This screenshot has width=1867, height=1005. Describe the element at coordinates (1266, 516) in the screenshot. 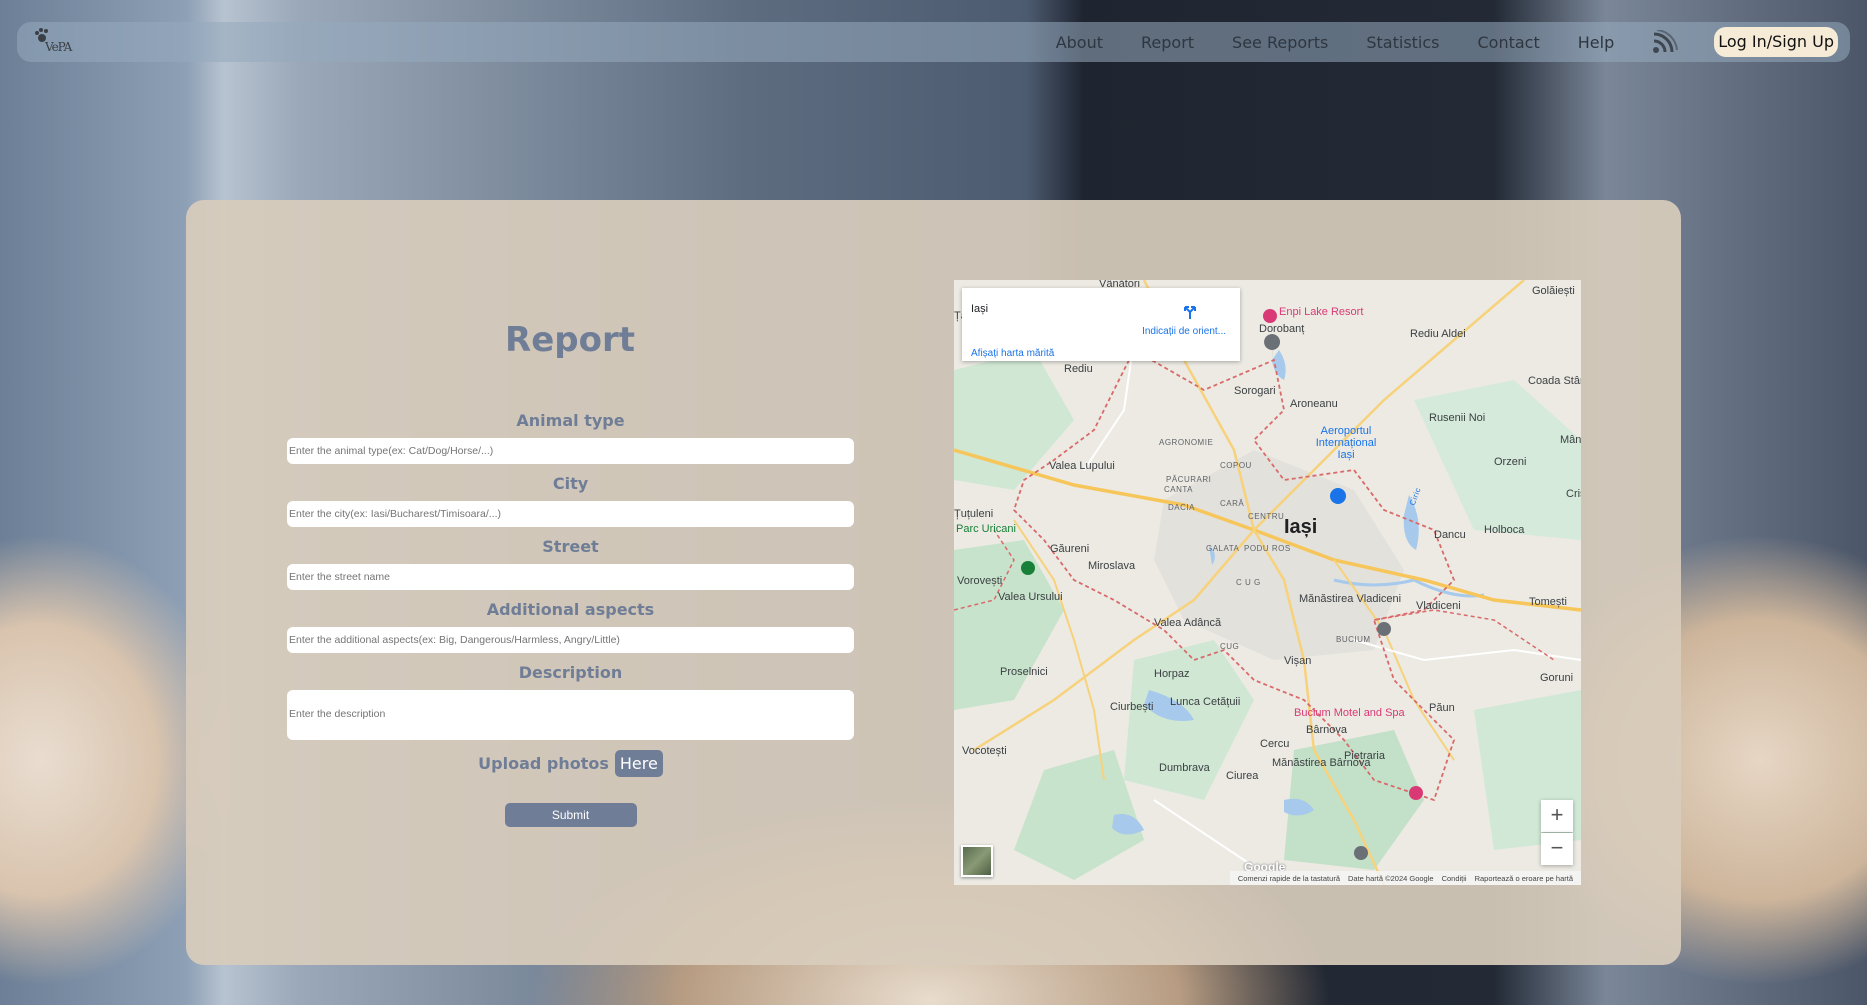

I see `map-district-label: CENTRU` at that location.